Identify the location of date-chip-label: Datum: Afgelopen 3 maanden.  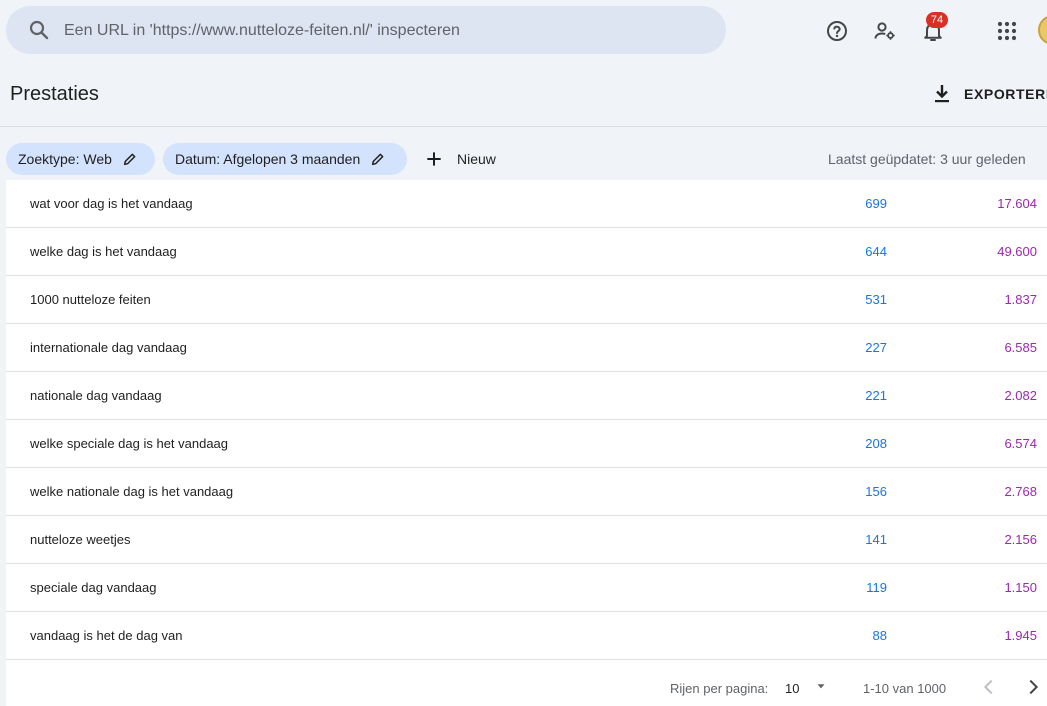
(268, 159).